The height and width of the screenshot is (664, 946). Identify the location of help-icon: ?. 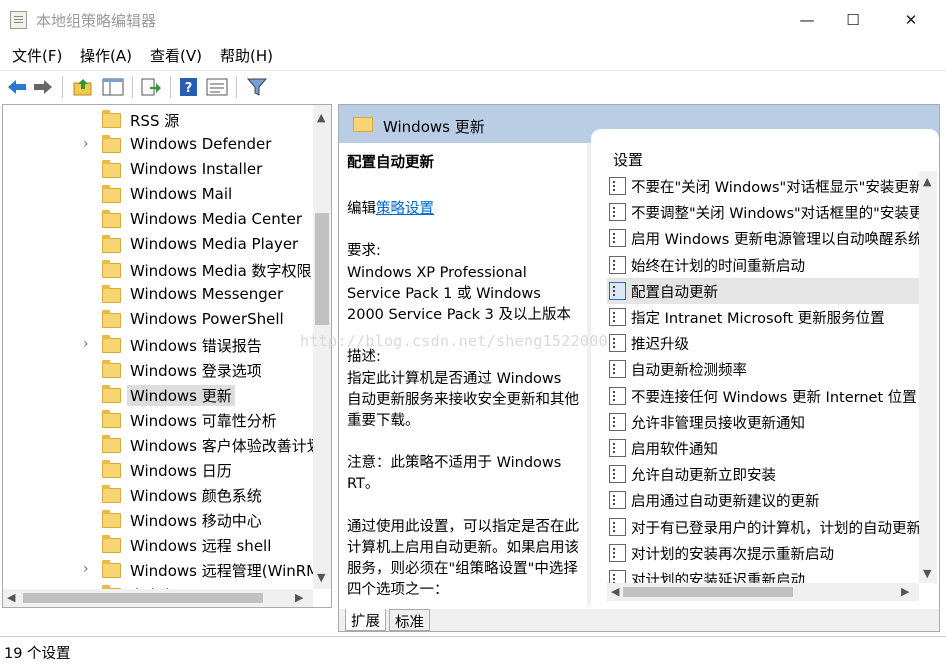
(189, 87).